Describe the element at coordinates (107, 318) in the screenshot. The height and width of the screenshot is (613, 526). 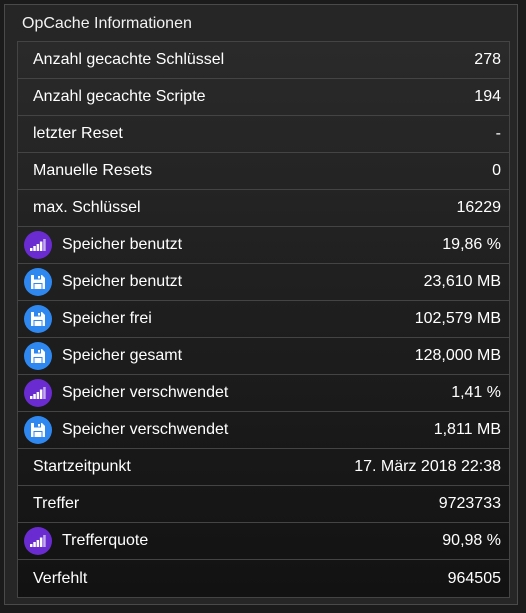
I see `item-label: Speicher frei` at that location.